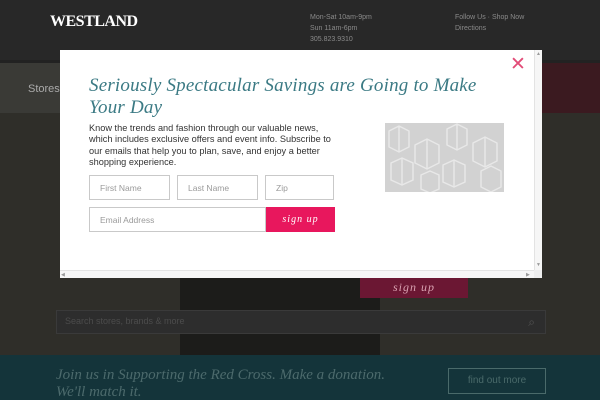 This screenshot has width=600, height=400. I want to click on close-icon: ✕, so click(518, 64).